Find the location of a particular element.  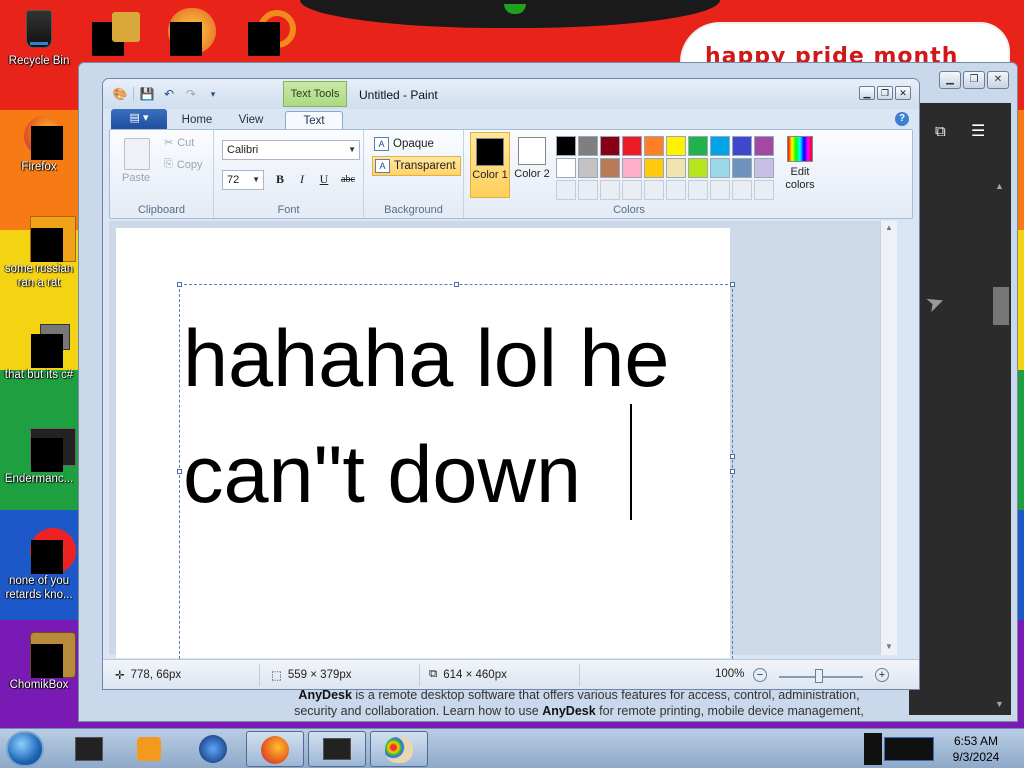

copy-button: ⎘ Copy is located at coordinates (183, 164).